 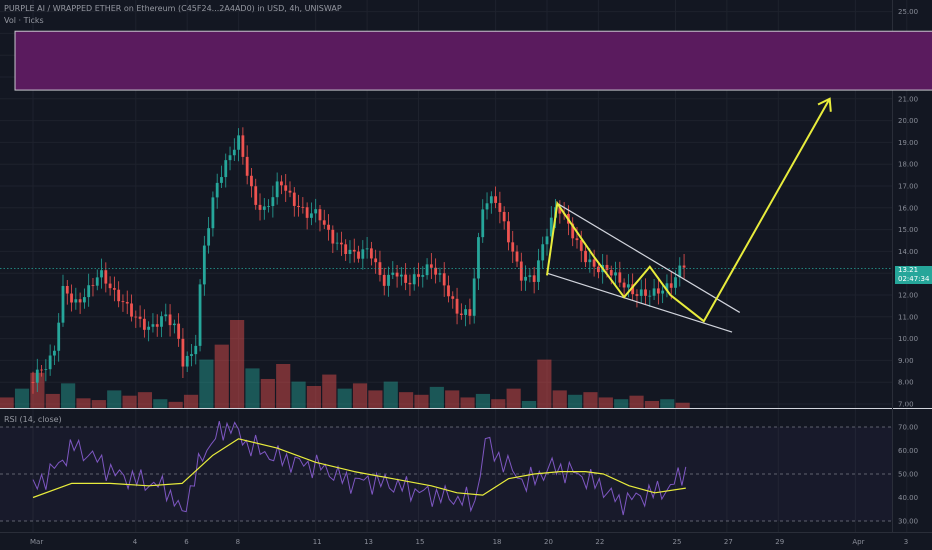 I want to click on time-tick-label: 8, so click(x=238, y=542).